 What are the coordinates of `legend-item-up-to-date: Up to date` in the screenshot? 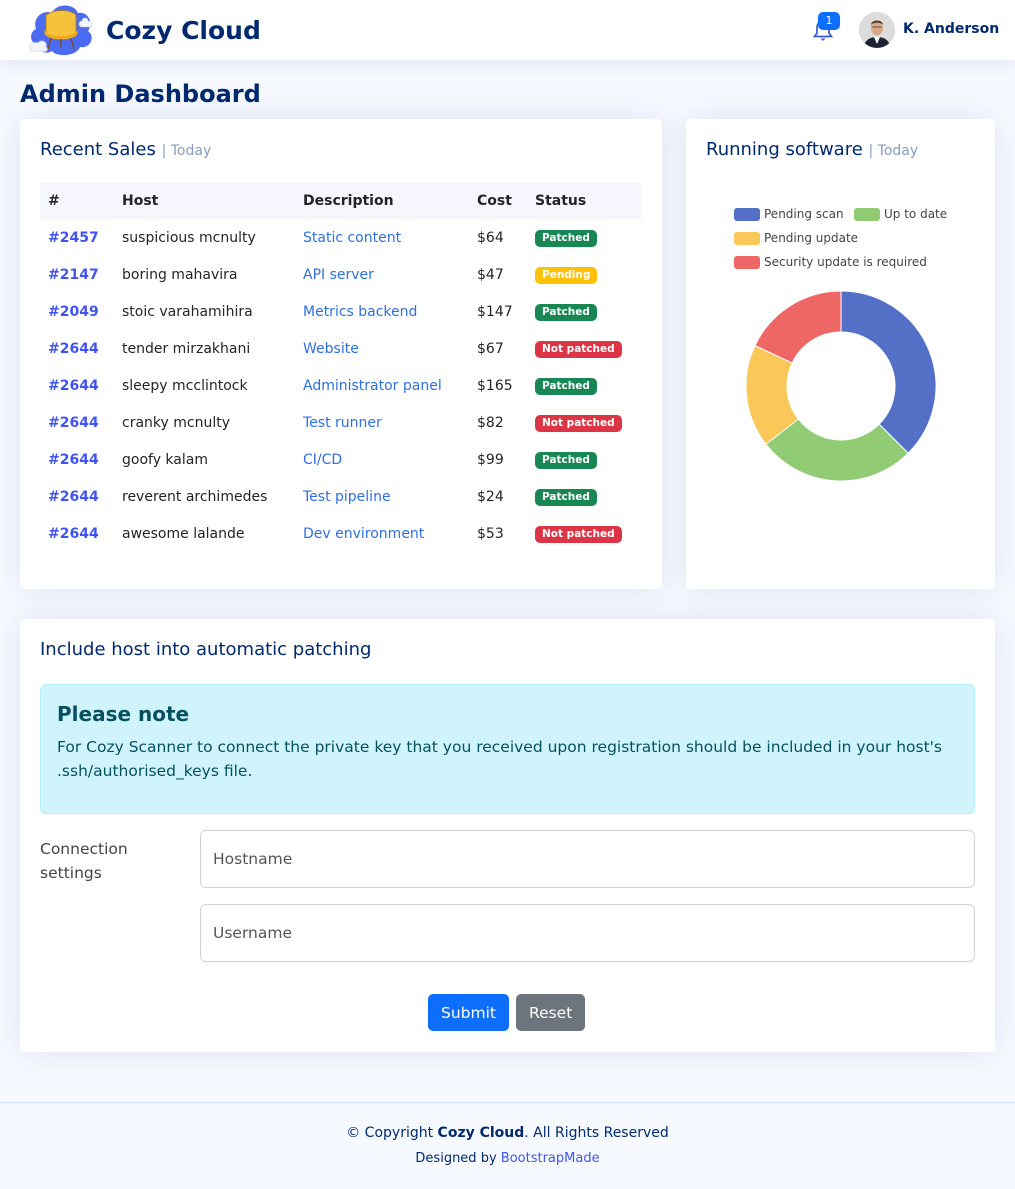 It's located at (900, 214).